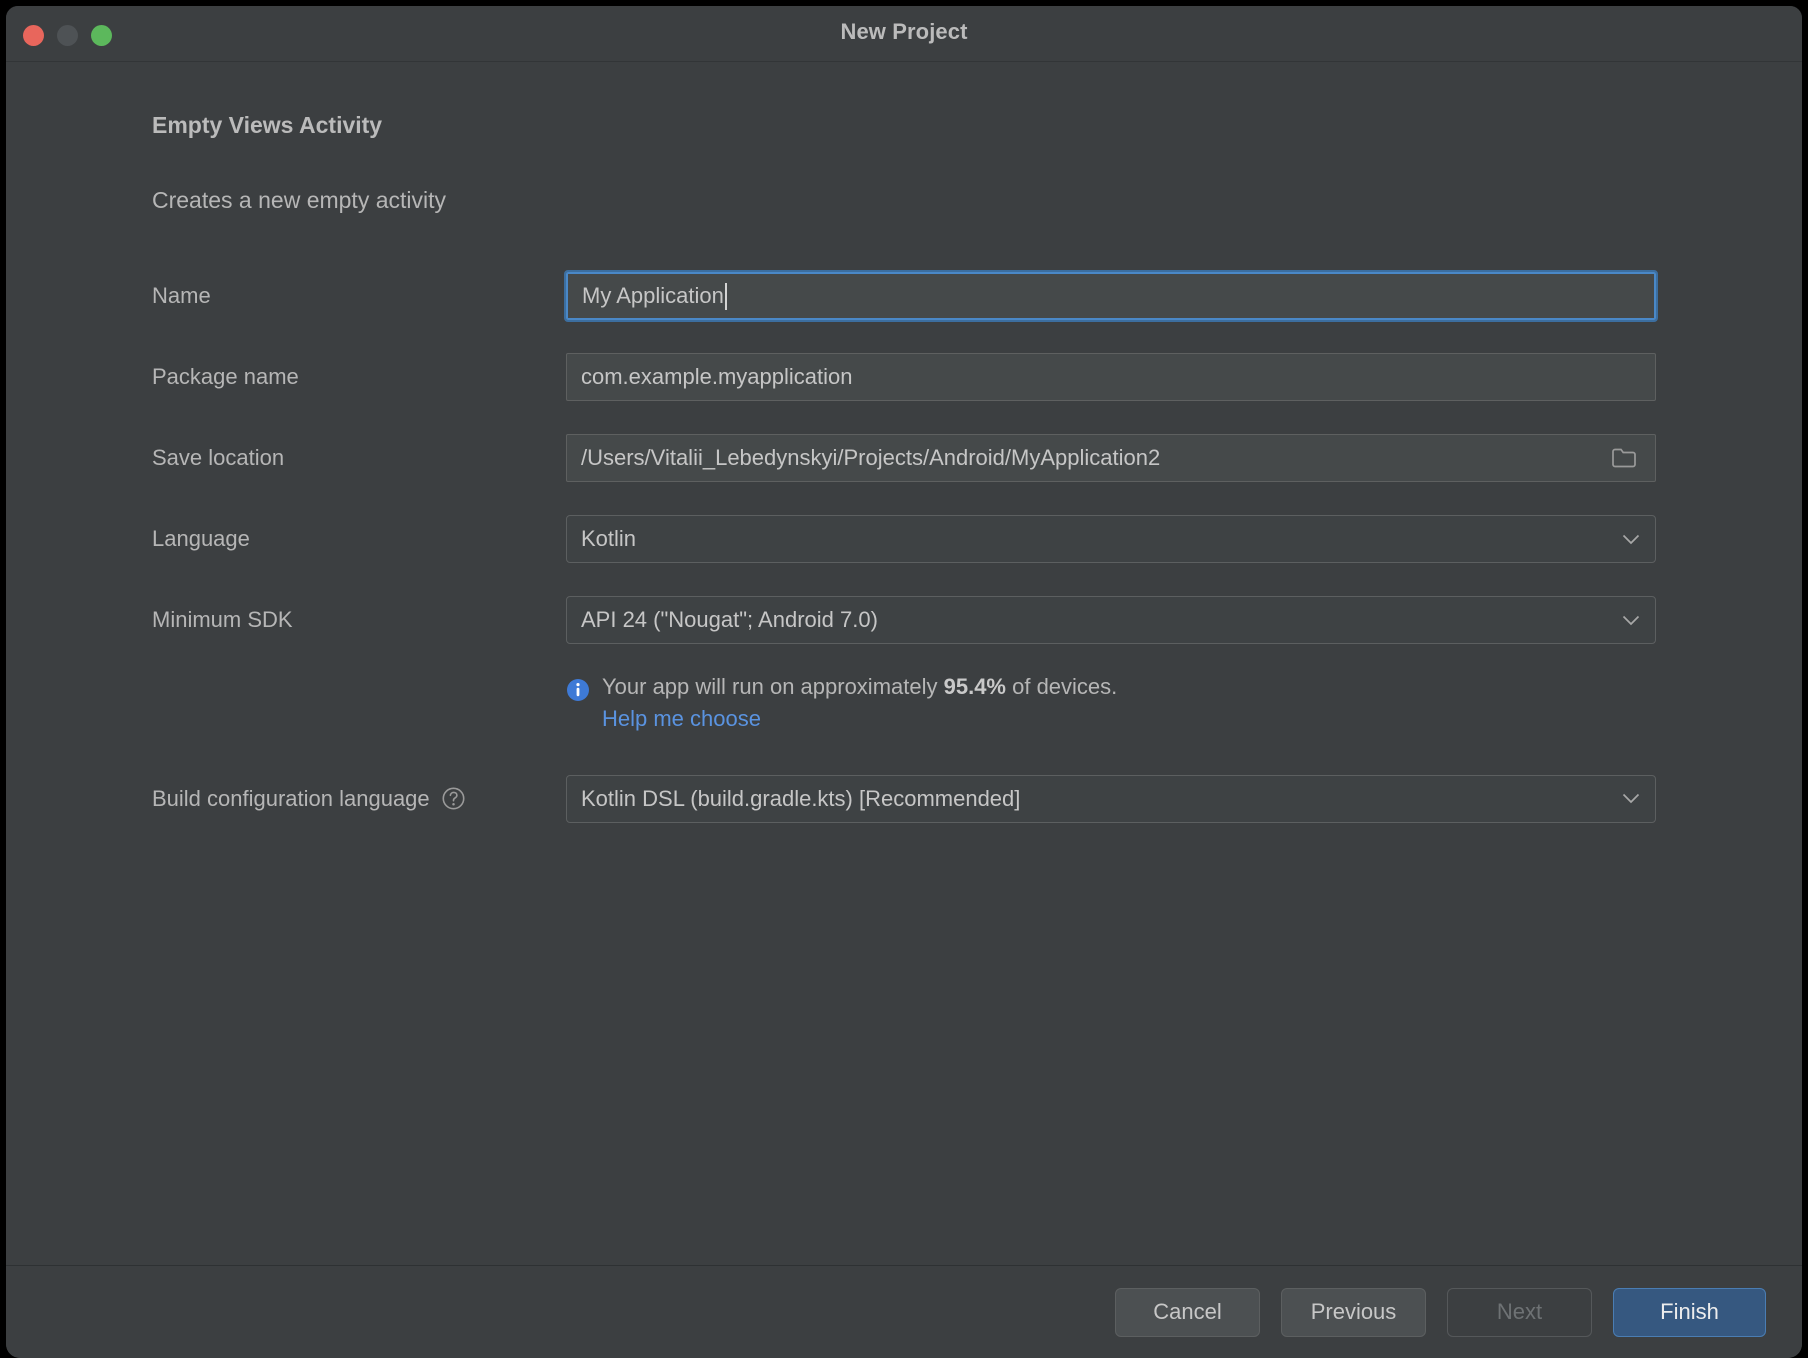 The image size is (1808, 1358). What do you see at coordinates (267, 125) in the screenshot?
I see `page-title: Empty Views Activity` at bounding box center [267, 125].